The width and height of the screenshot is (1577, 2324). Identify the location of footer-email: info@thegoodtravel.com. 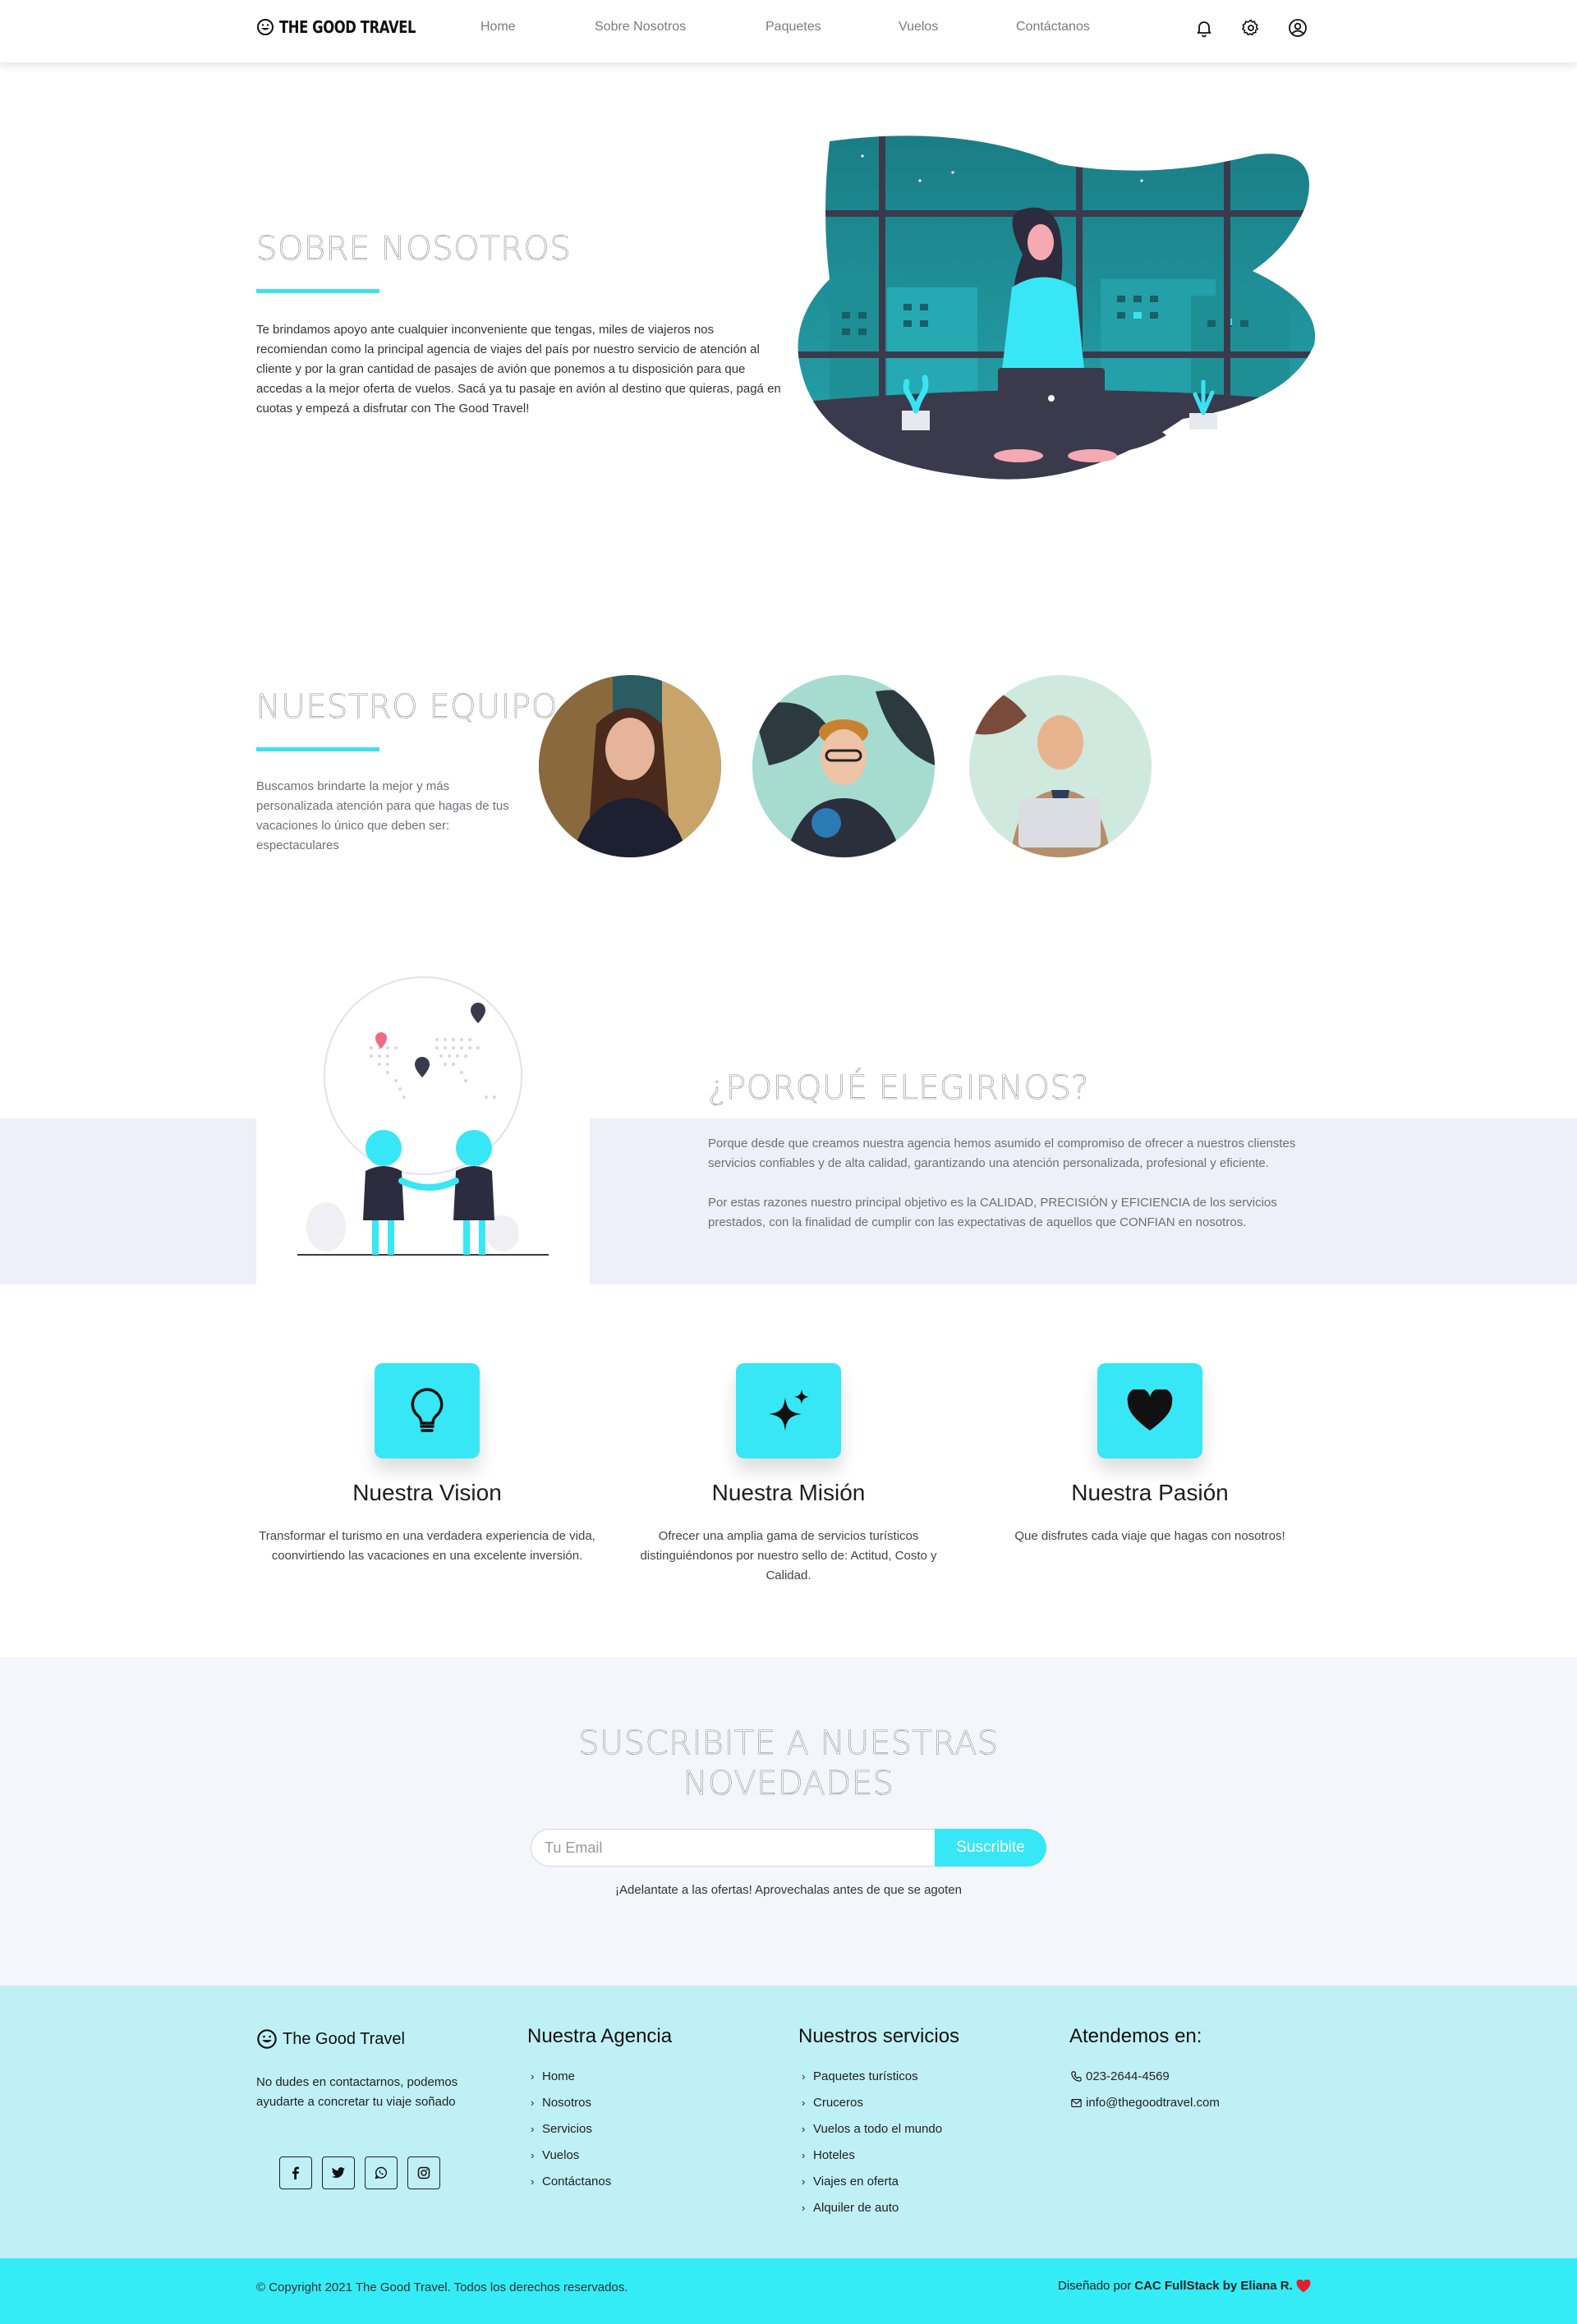
(1145, 2103).